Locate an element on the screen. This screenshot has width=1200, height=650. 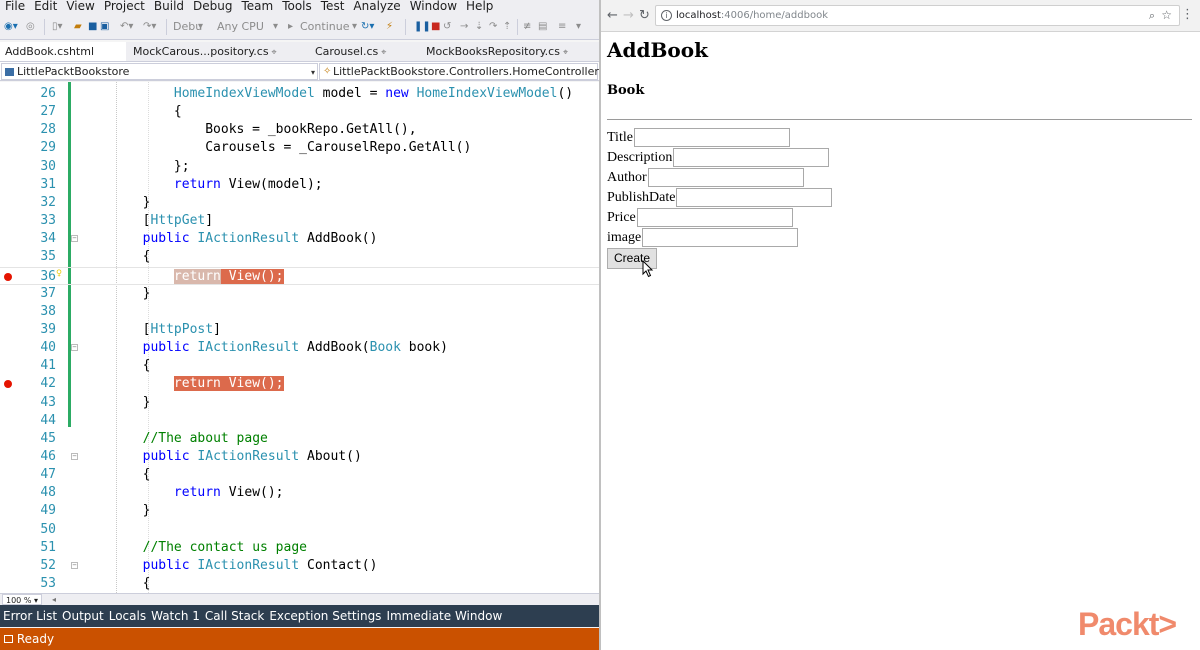
code-line: 44 is located at coordinates (299, 421).